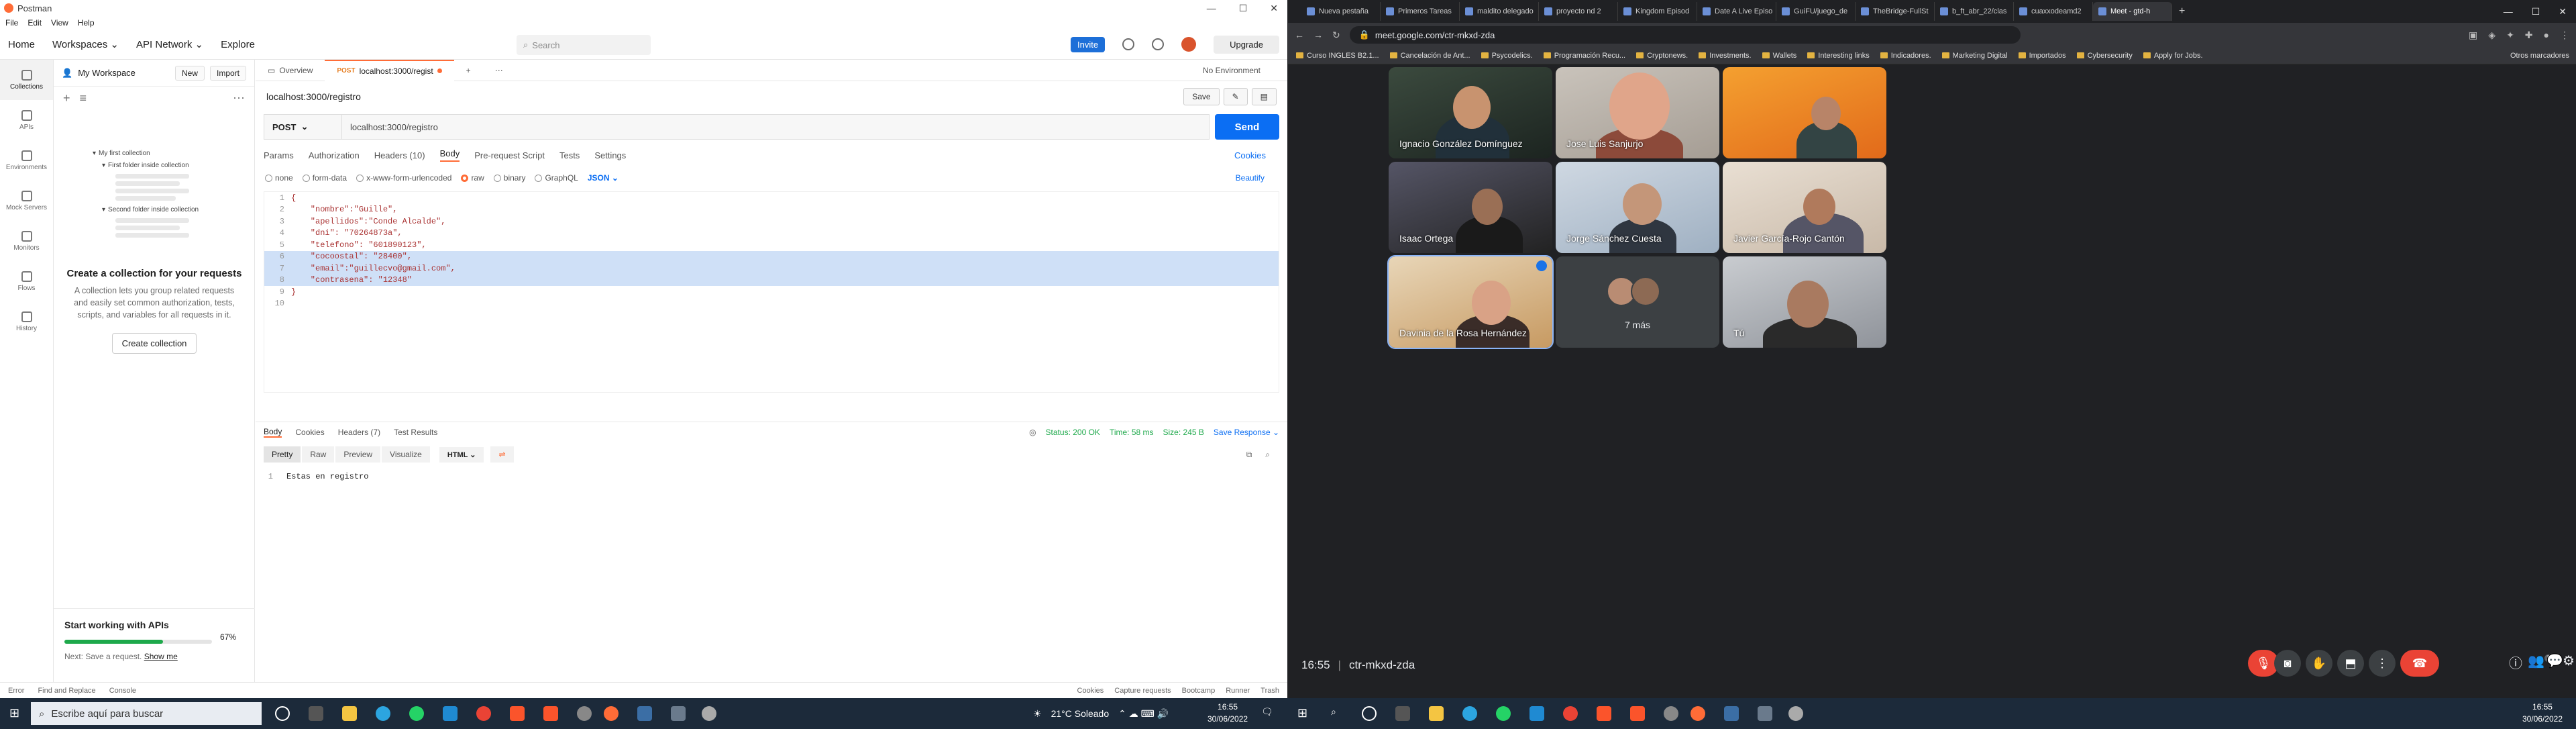  What do you see at coordinates (584, 45) in the screenshot?
I see `search-input: ⌕ Search` at bounding box center [584, 45].